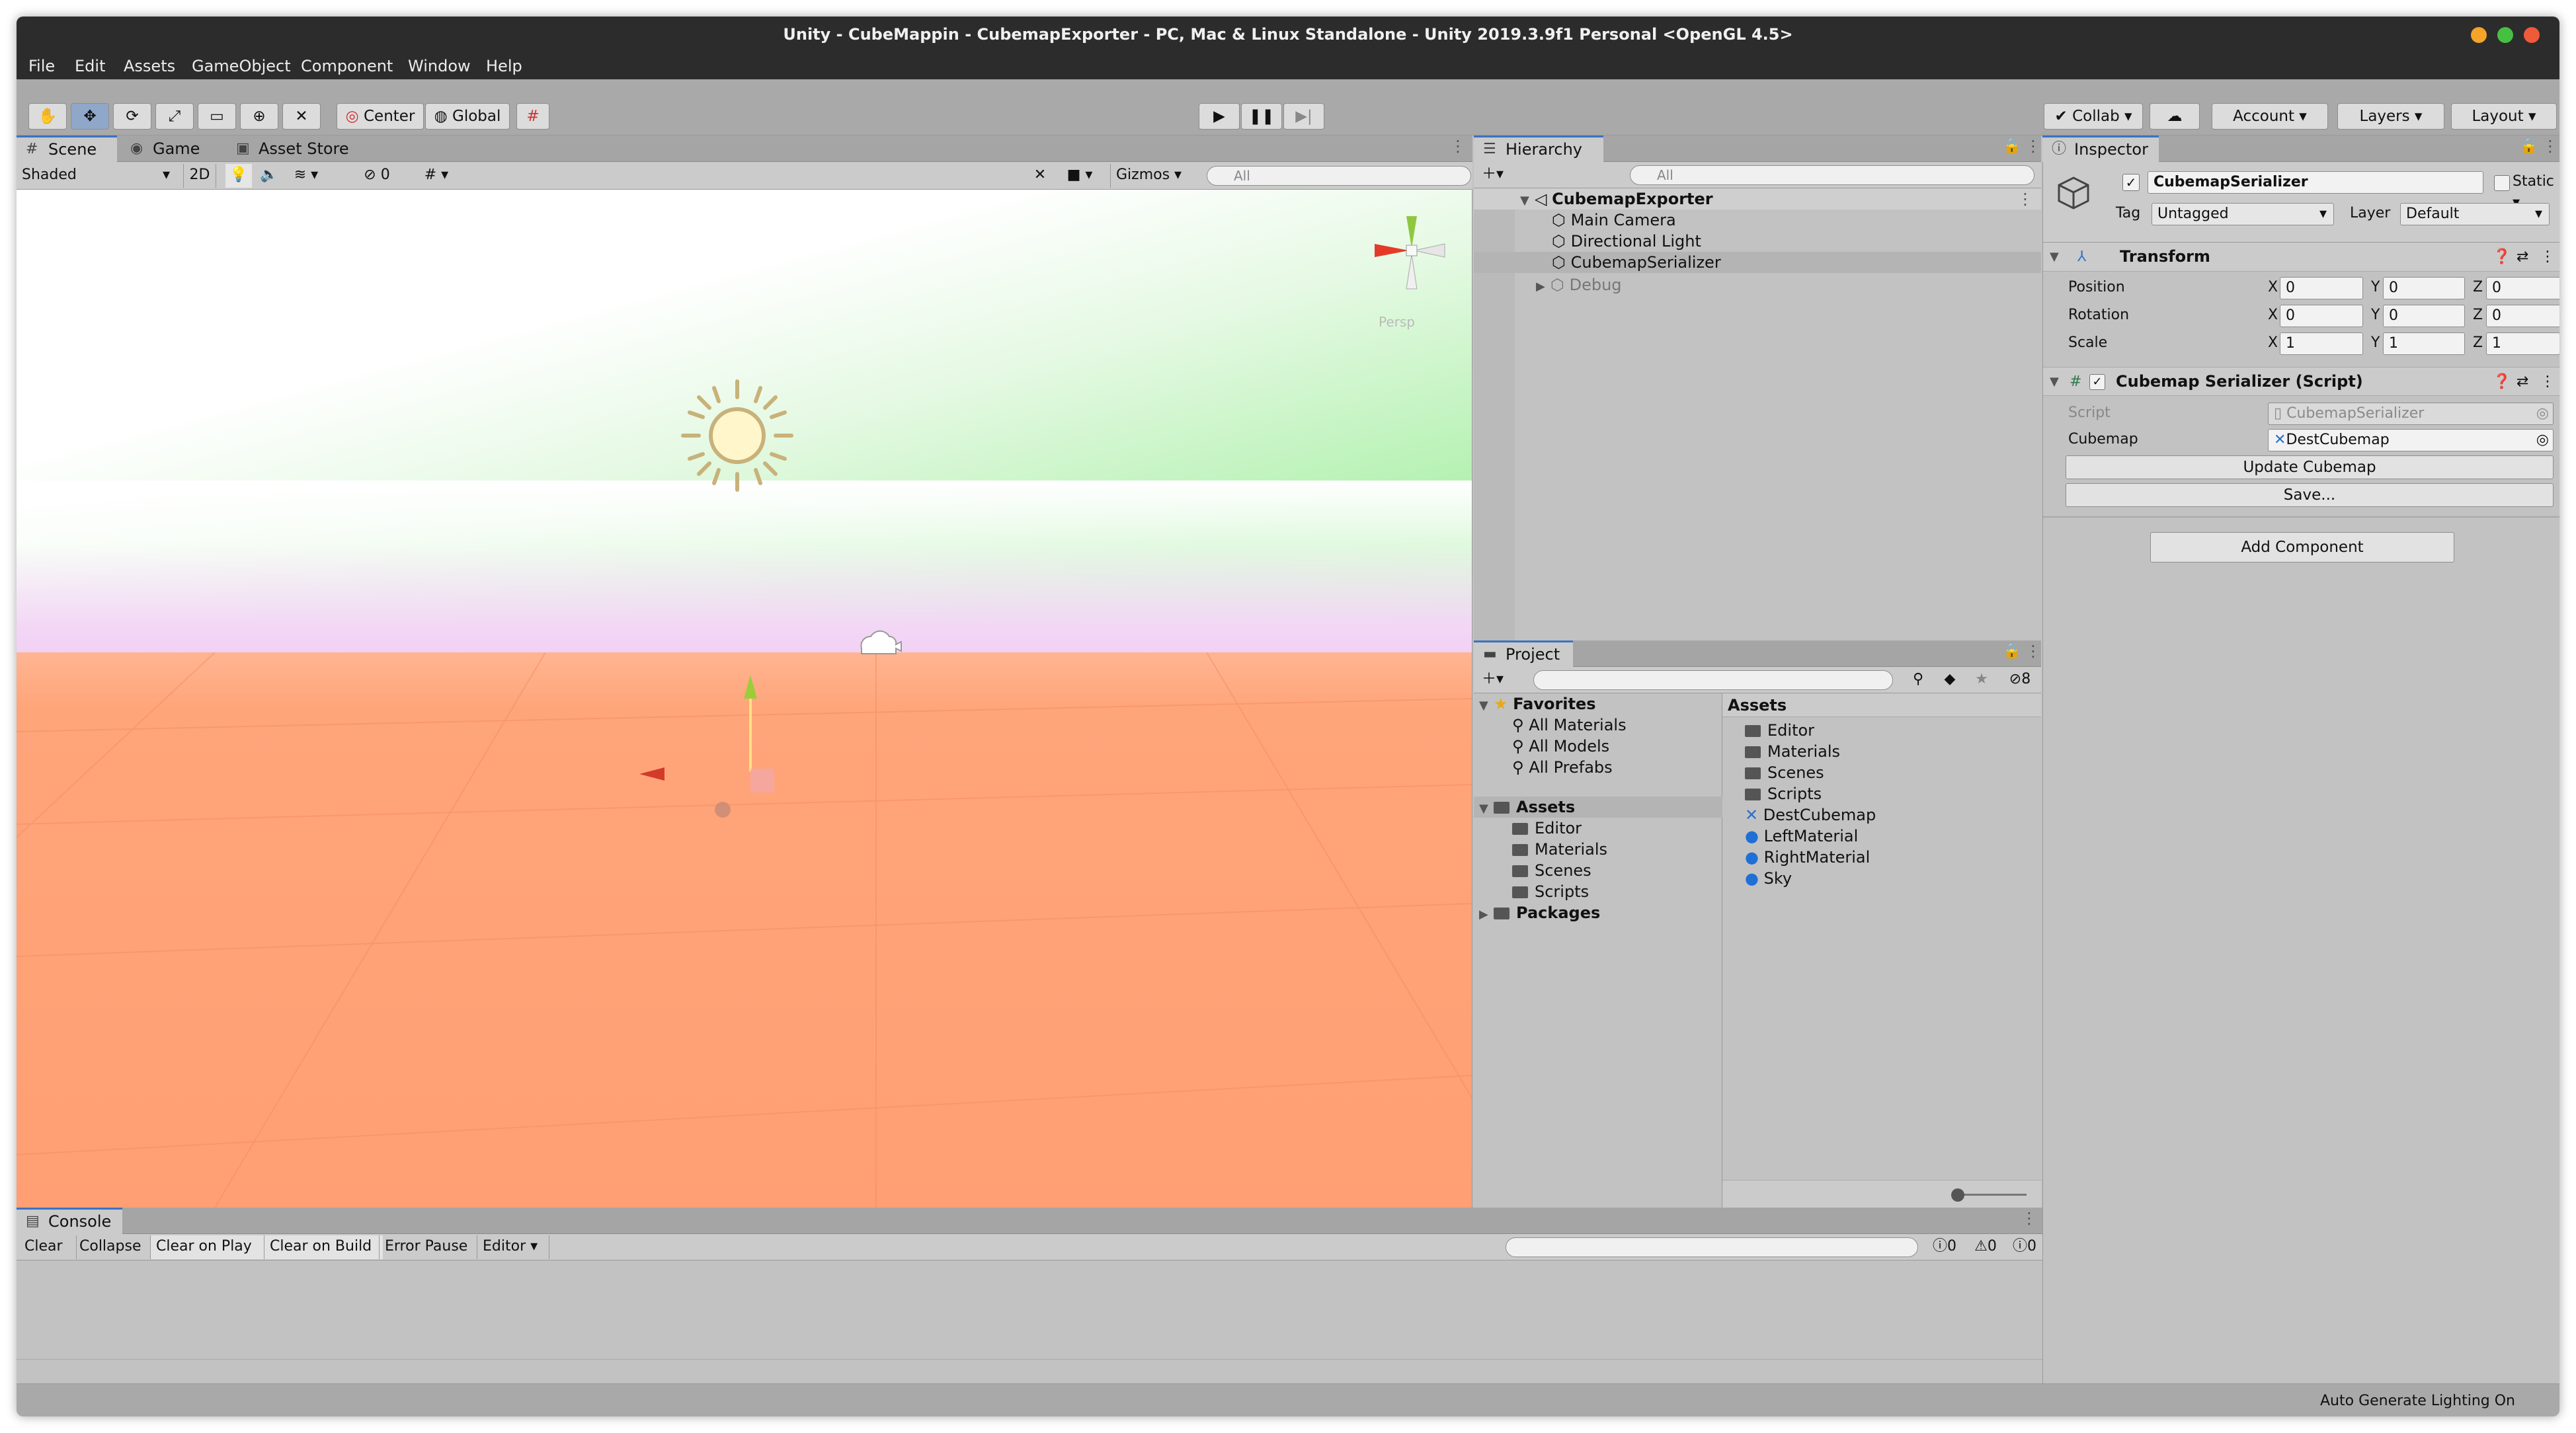  Describe the element at coordinates (2273, 287) in the screenshot. I see `position-x-label: X` at that location.